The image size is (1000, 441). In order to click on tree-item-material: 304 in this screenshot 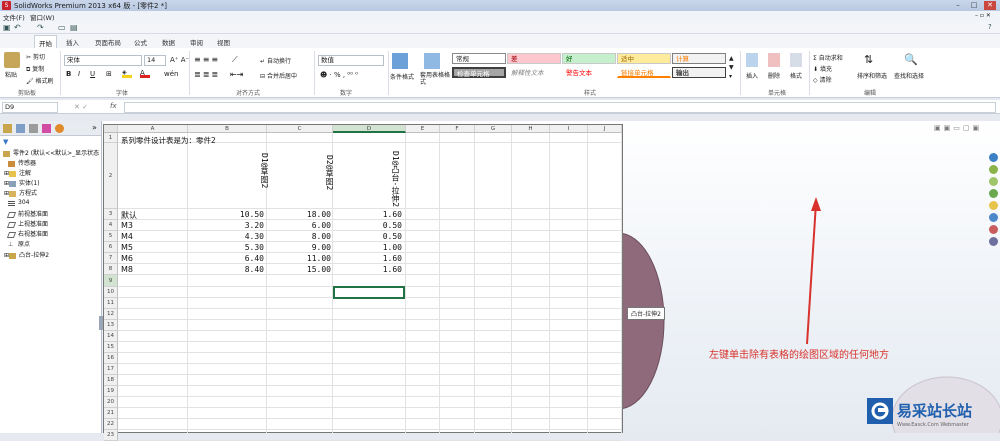, I will do `click(18, 202)`.